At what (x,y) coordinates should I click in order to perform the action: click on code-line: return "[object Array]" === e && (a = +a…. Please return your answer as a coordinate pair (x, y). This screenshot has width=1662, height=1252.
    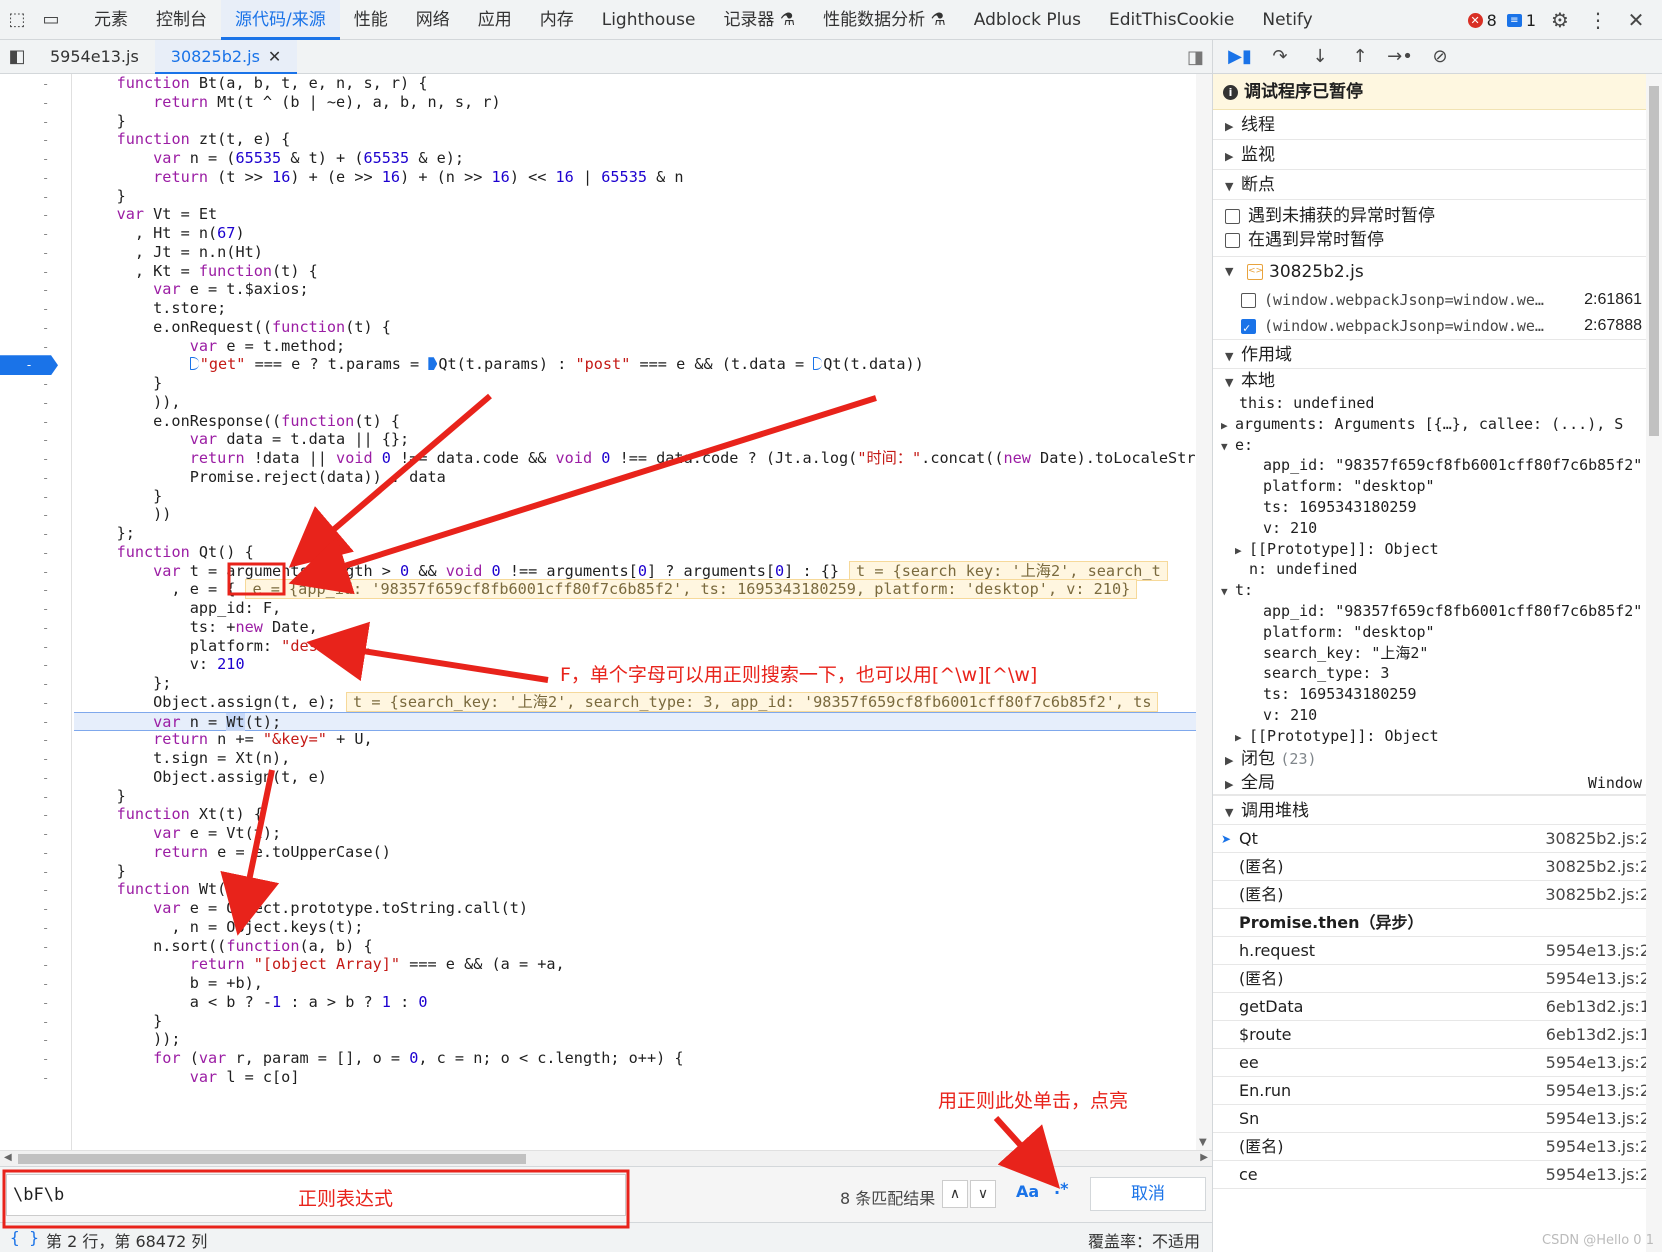
    Looking at the image, I should click on (322, 965).